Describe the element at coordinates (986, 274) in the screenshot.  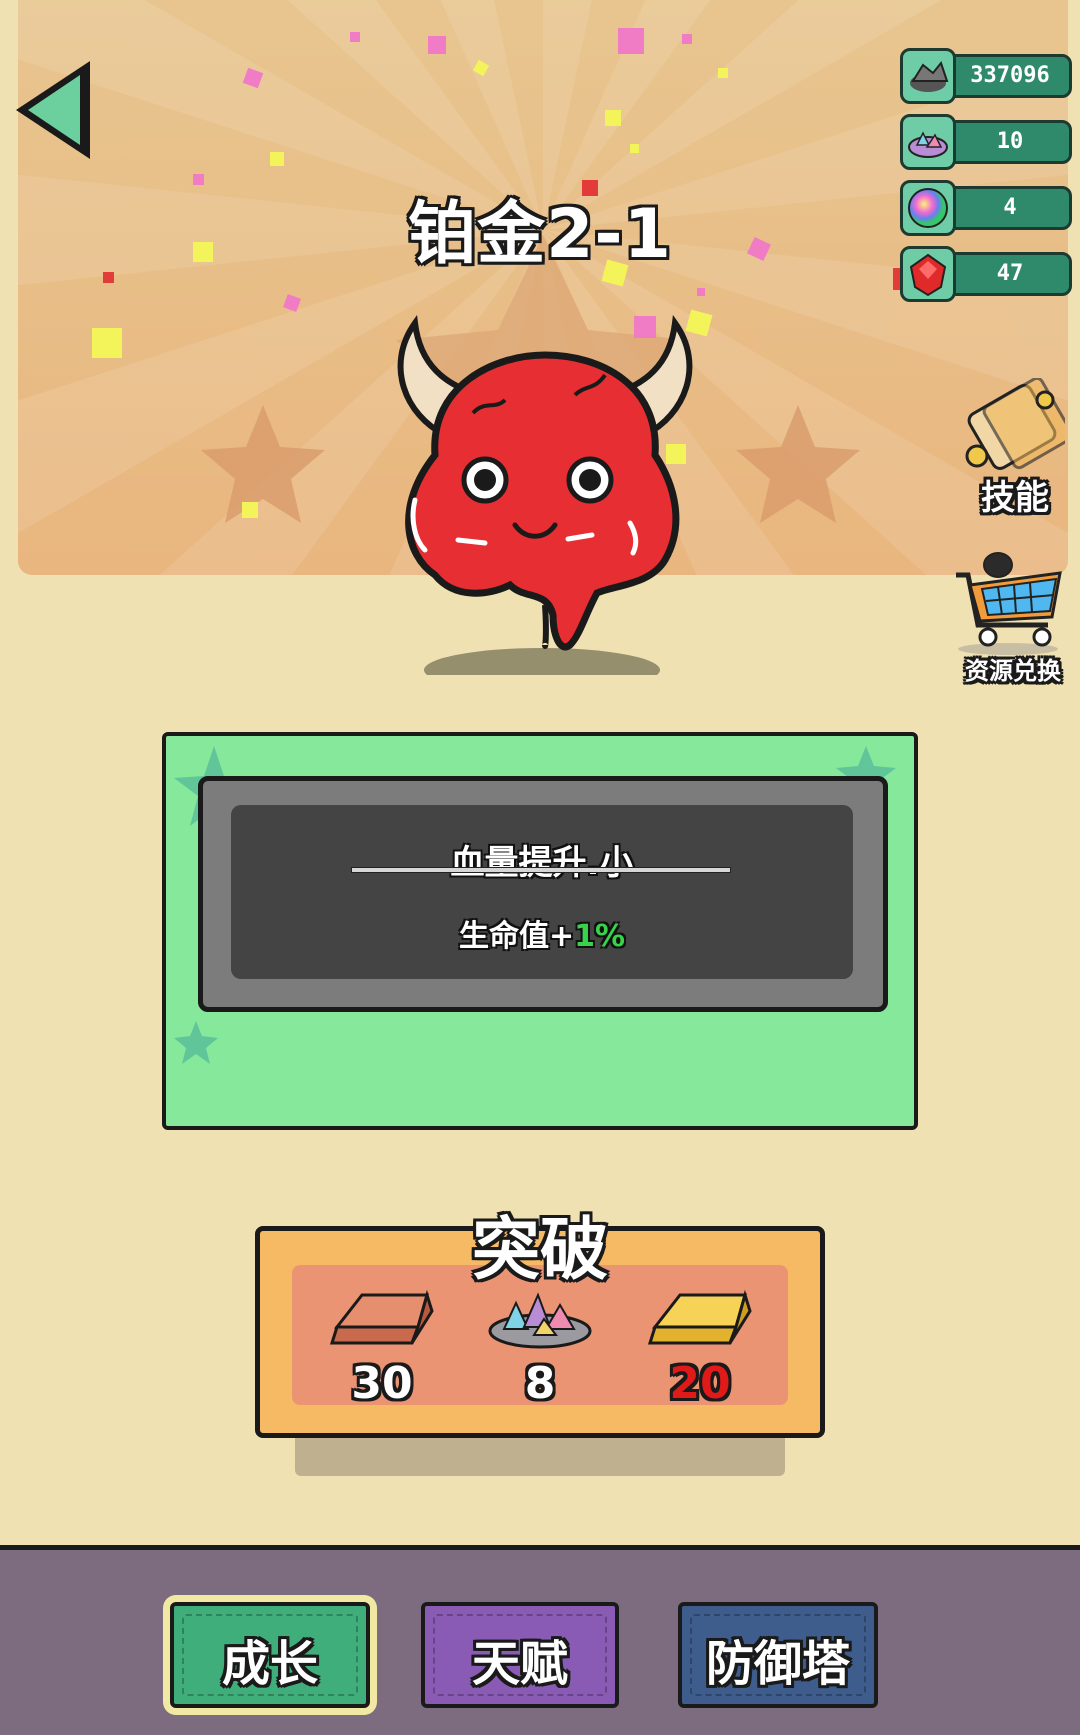
I see `resource-gem: 47` at that location.